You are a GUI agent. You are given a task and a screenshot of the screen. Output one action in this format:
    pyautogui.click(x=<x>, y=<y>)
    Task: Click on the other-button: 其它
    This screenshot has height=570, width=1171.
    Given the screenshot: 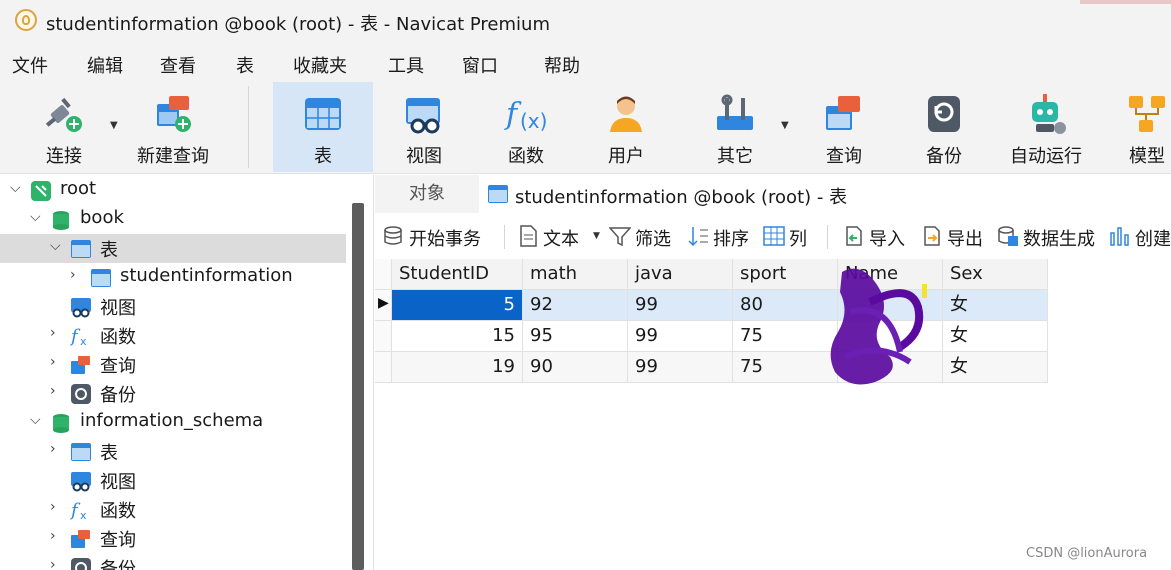 What is the action you would take?
    pyautogui.click(x=735, y=127)
    